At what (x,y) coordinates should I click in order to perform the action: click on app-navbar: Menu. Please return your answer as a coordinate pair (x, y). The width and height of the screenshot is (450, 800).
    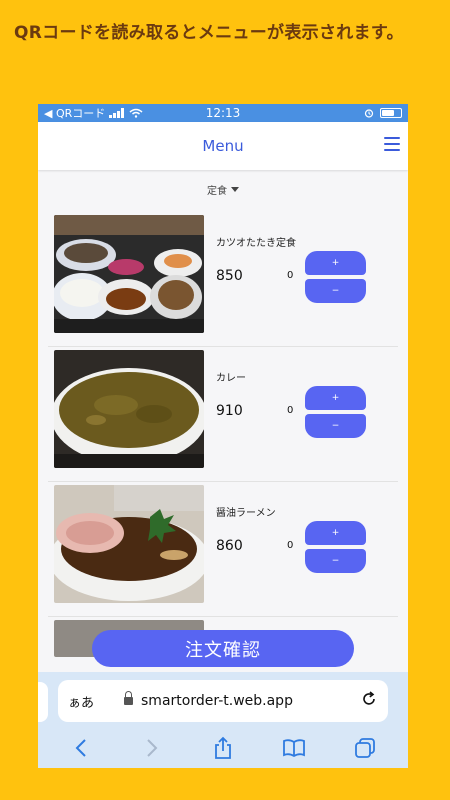
    Looking at the image, I should click on (223, 146).